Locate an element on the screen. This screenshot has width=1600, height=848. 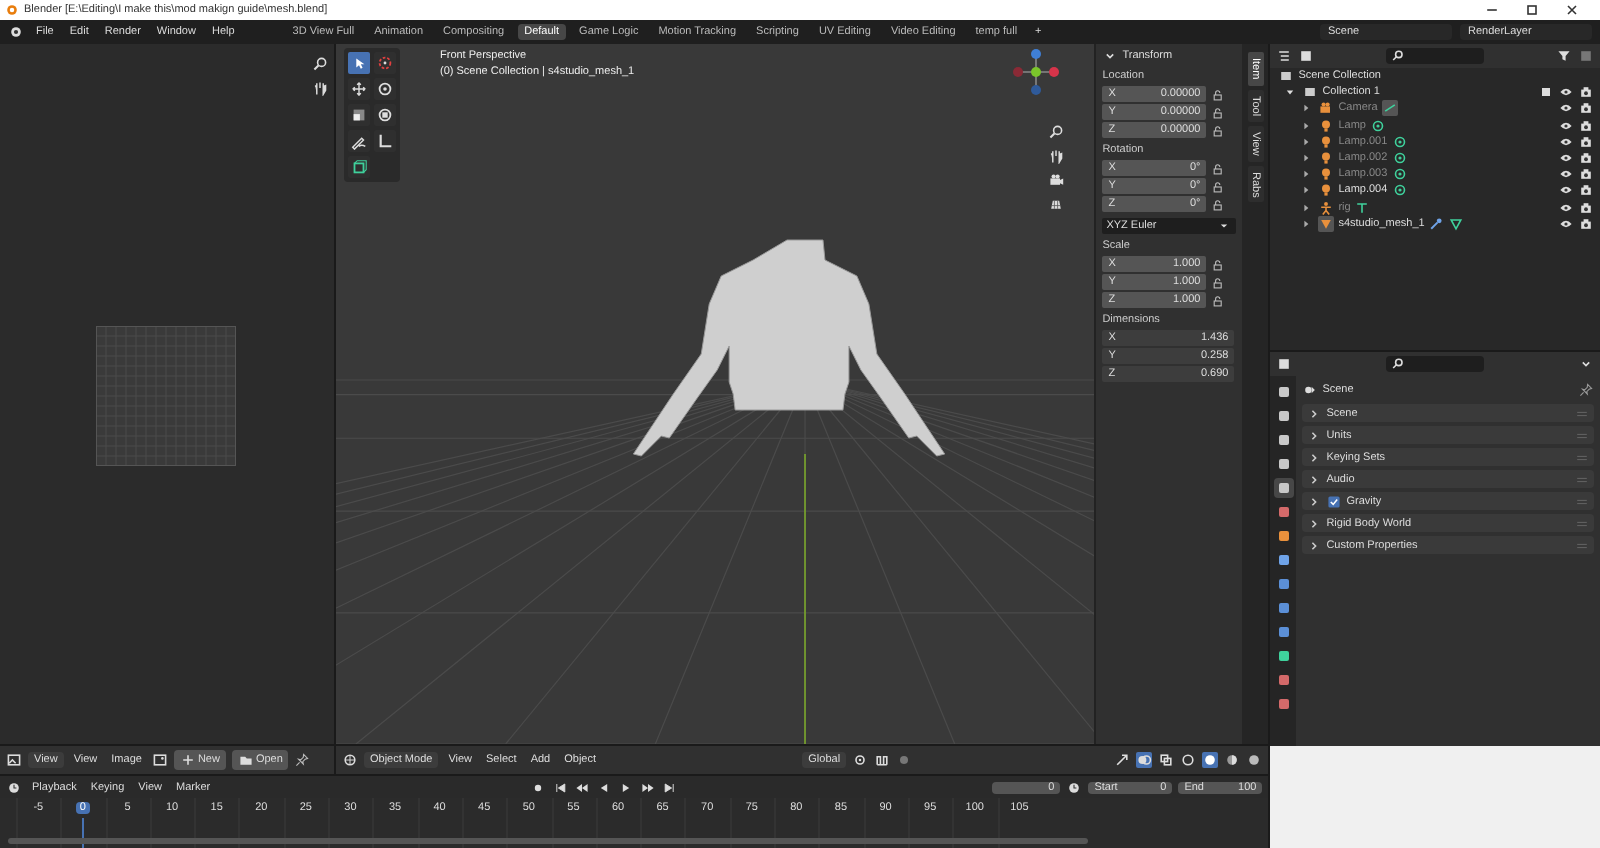
close-icon is located at coordinates (1572, 10).